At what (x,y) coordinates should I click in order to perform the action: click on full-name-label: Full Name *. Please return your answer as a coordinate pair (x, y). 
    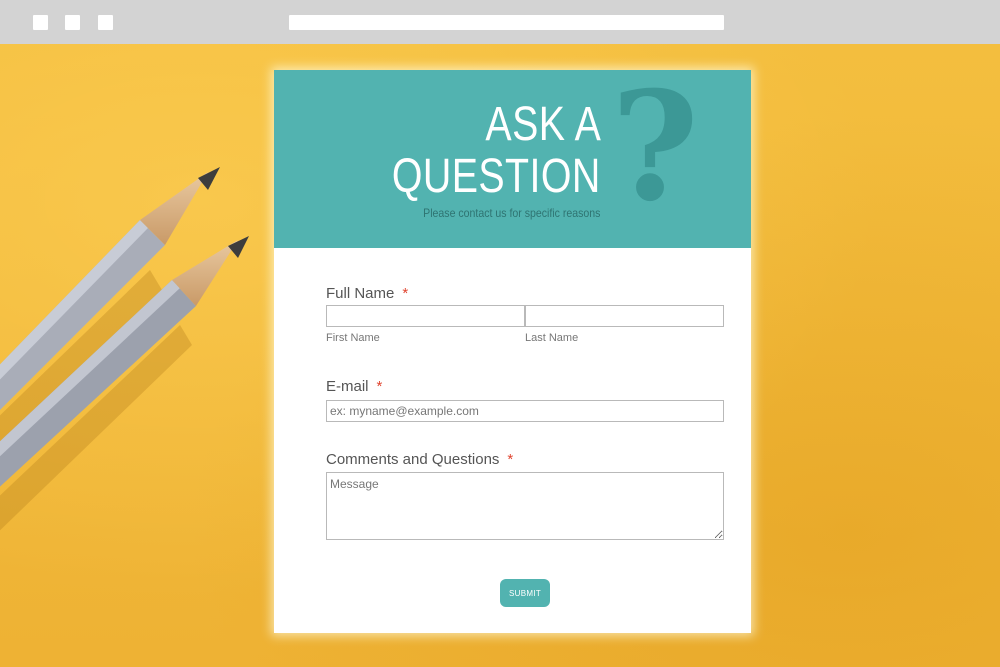
    Looking at the image, I should click on (367, 293).